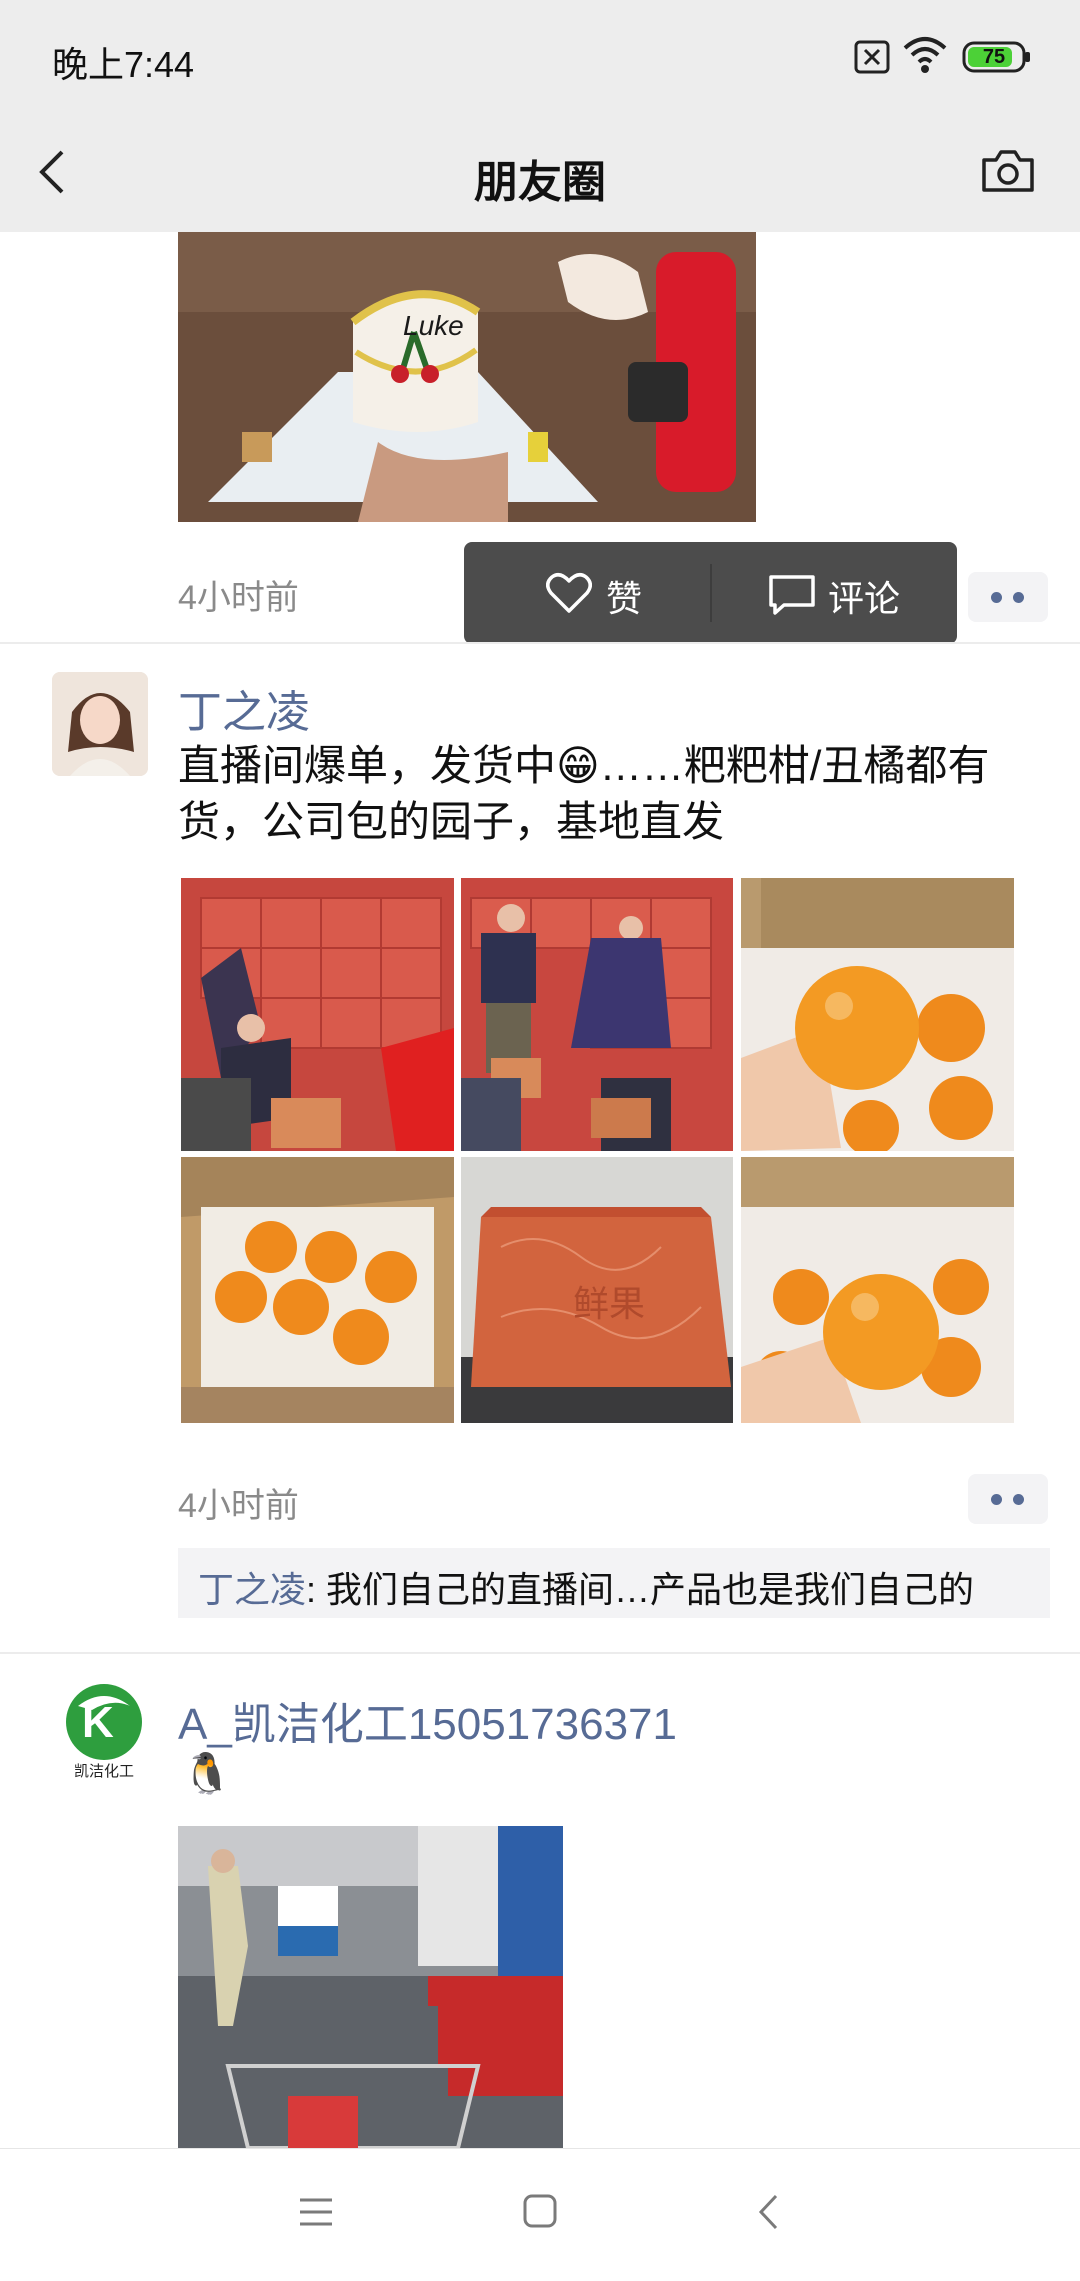  I want to click on wifi-icon, so click(925, 55).